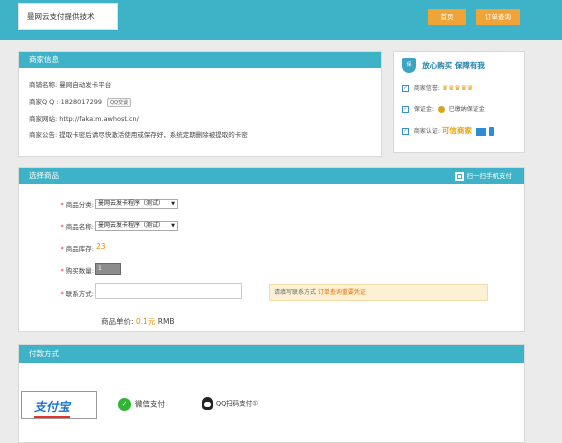  I want to click on price-unit: RMB, so click(165, 321).